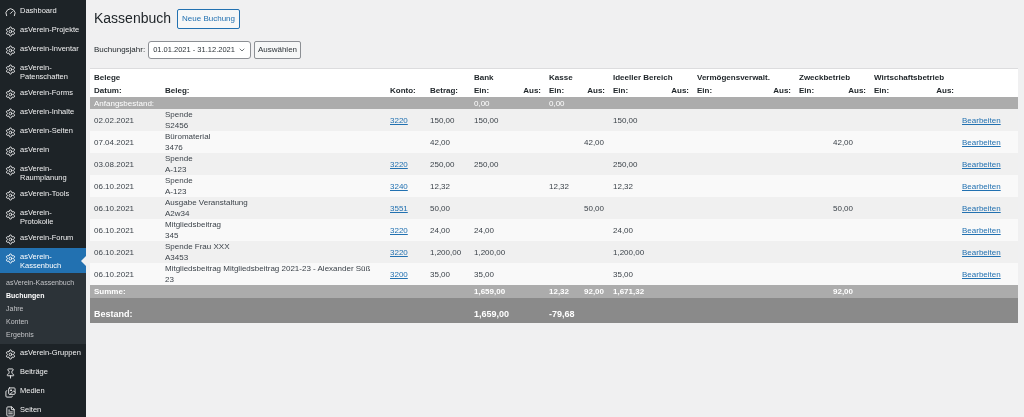  Describe the element at coordinates (207, 202) in the screenshot. I see `voucher-text: Ausgabe Veranstaltung` at that location.